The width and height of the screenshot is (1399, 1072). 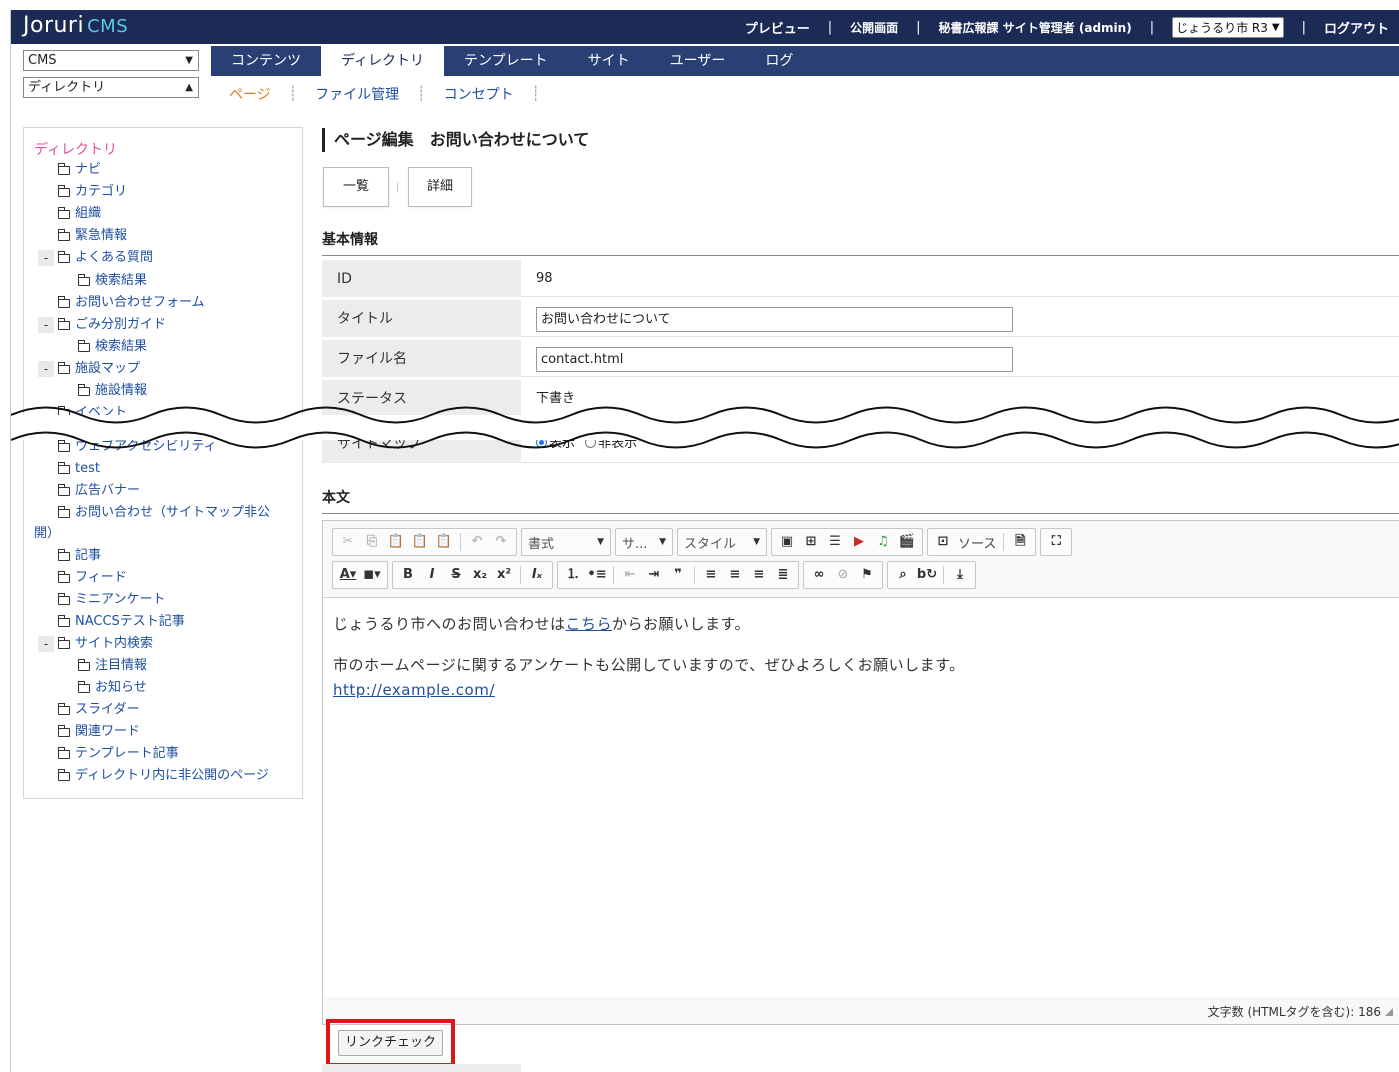 I want to click on source-icon: ⊡, so click(x=943, y=542).